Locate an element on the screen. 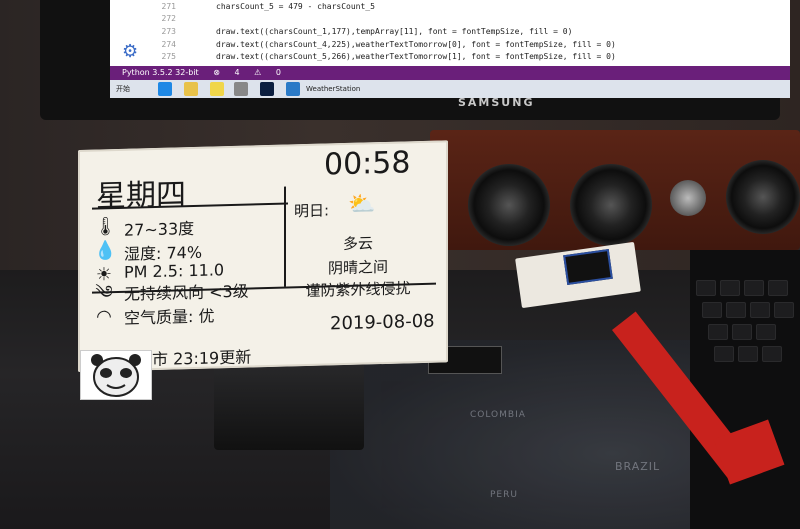 The height and width of the screenshot is (529, 800). update-time: 市 23:19更新 is located at coordinates (202, 358).